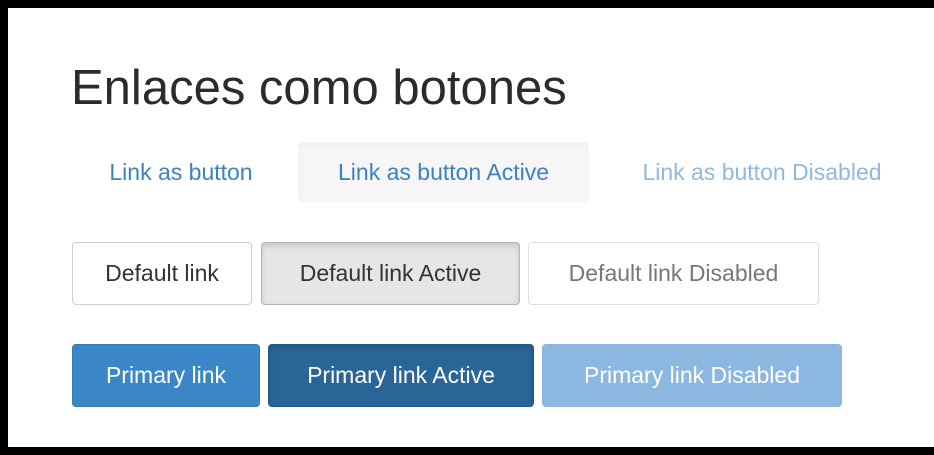 This screenshot has width=934, height=455. What do you see at coordinates (166, 375) in the screenshot?
I see `primary-link-button: Primary link` at bounding box center [166, 375].